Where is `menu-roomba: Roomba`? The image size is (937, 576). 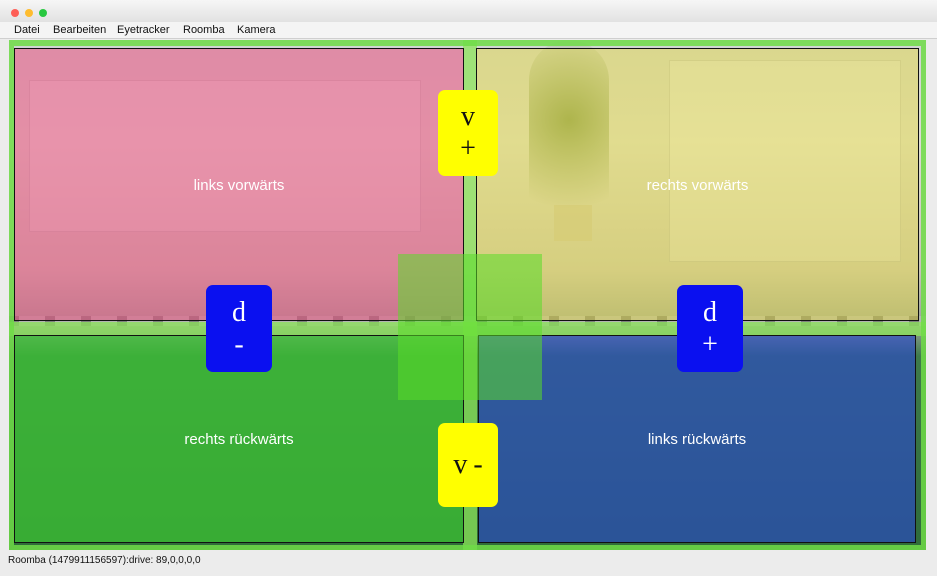 menu-roomba: Roomba is located at coordinates (204, 30).